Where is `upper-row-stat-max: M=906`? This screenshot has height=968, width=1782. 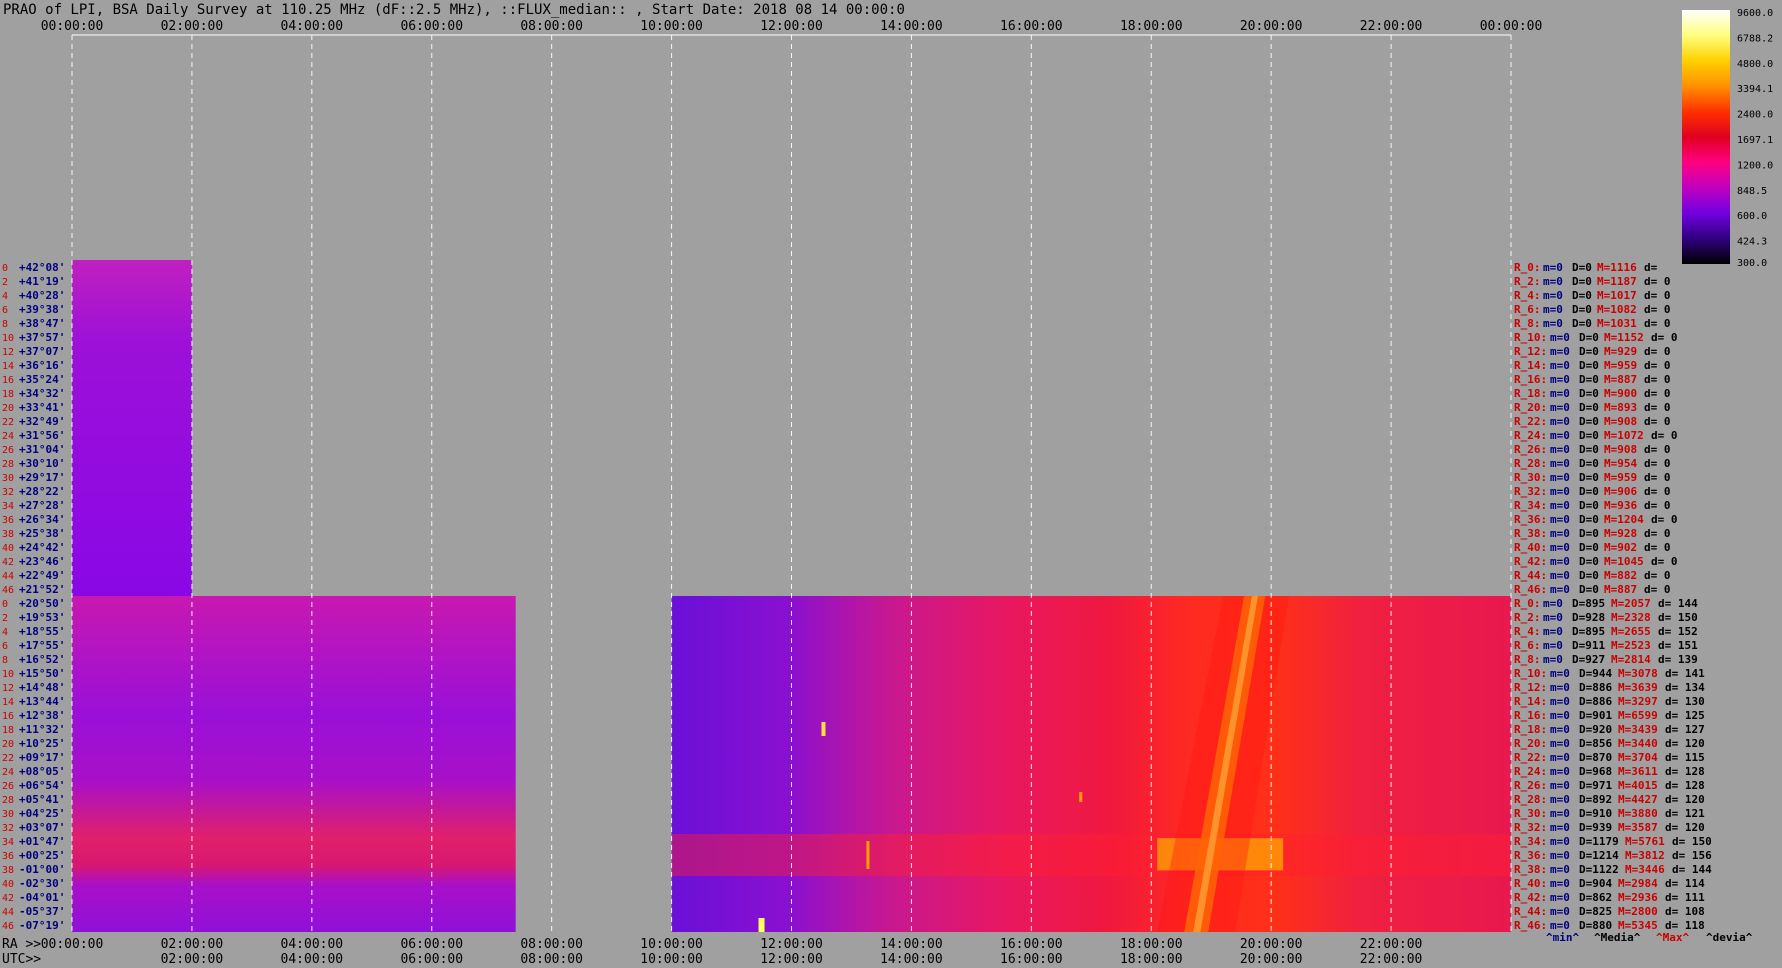
upper-row-stat-max: M=906 is located at coordinates (1620, 491).